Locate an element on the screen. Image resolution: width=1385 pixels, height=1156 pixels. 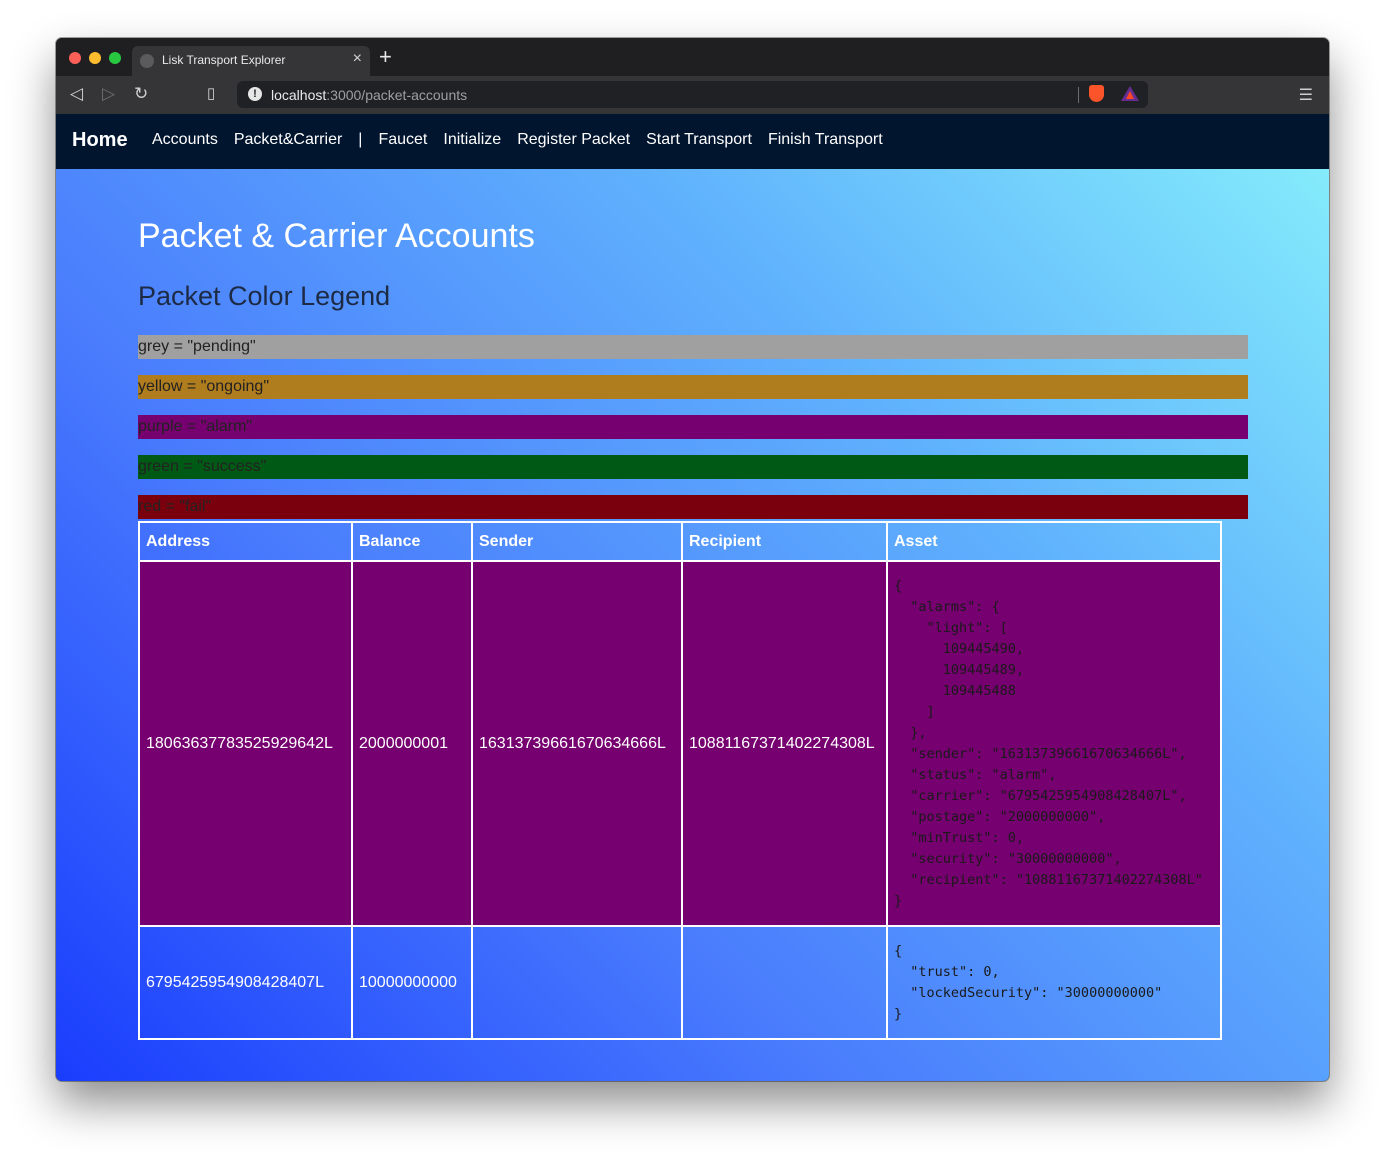
nav-link-packet-carrier: Packet&Carrier is located at coordinates (288, 140).